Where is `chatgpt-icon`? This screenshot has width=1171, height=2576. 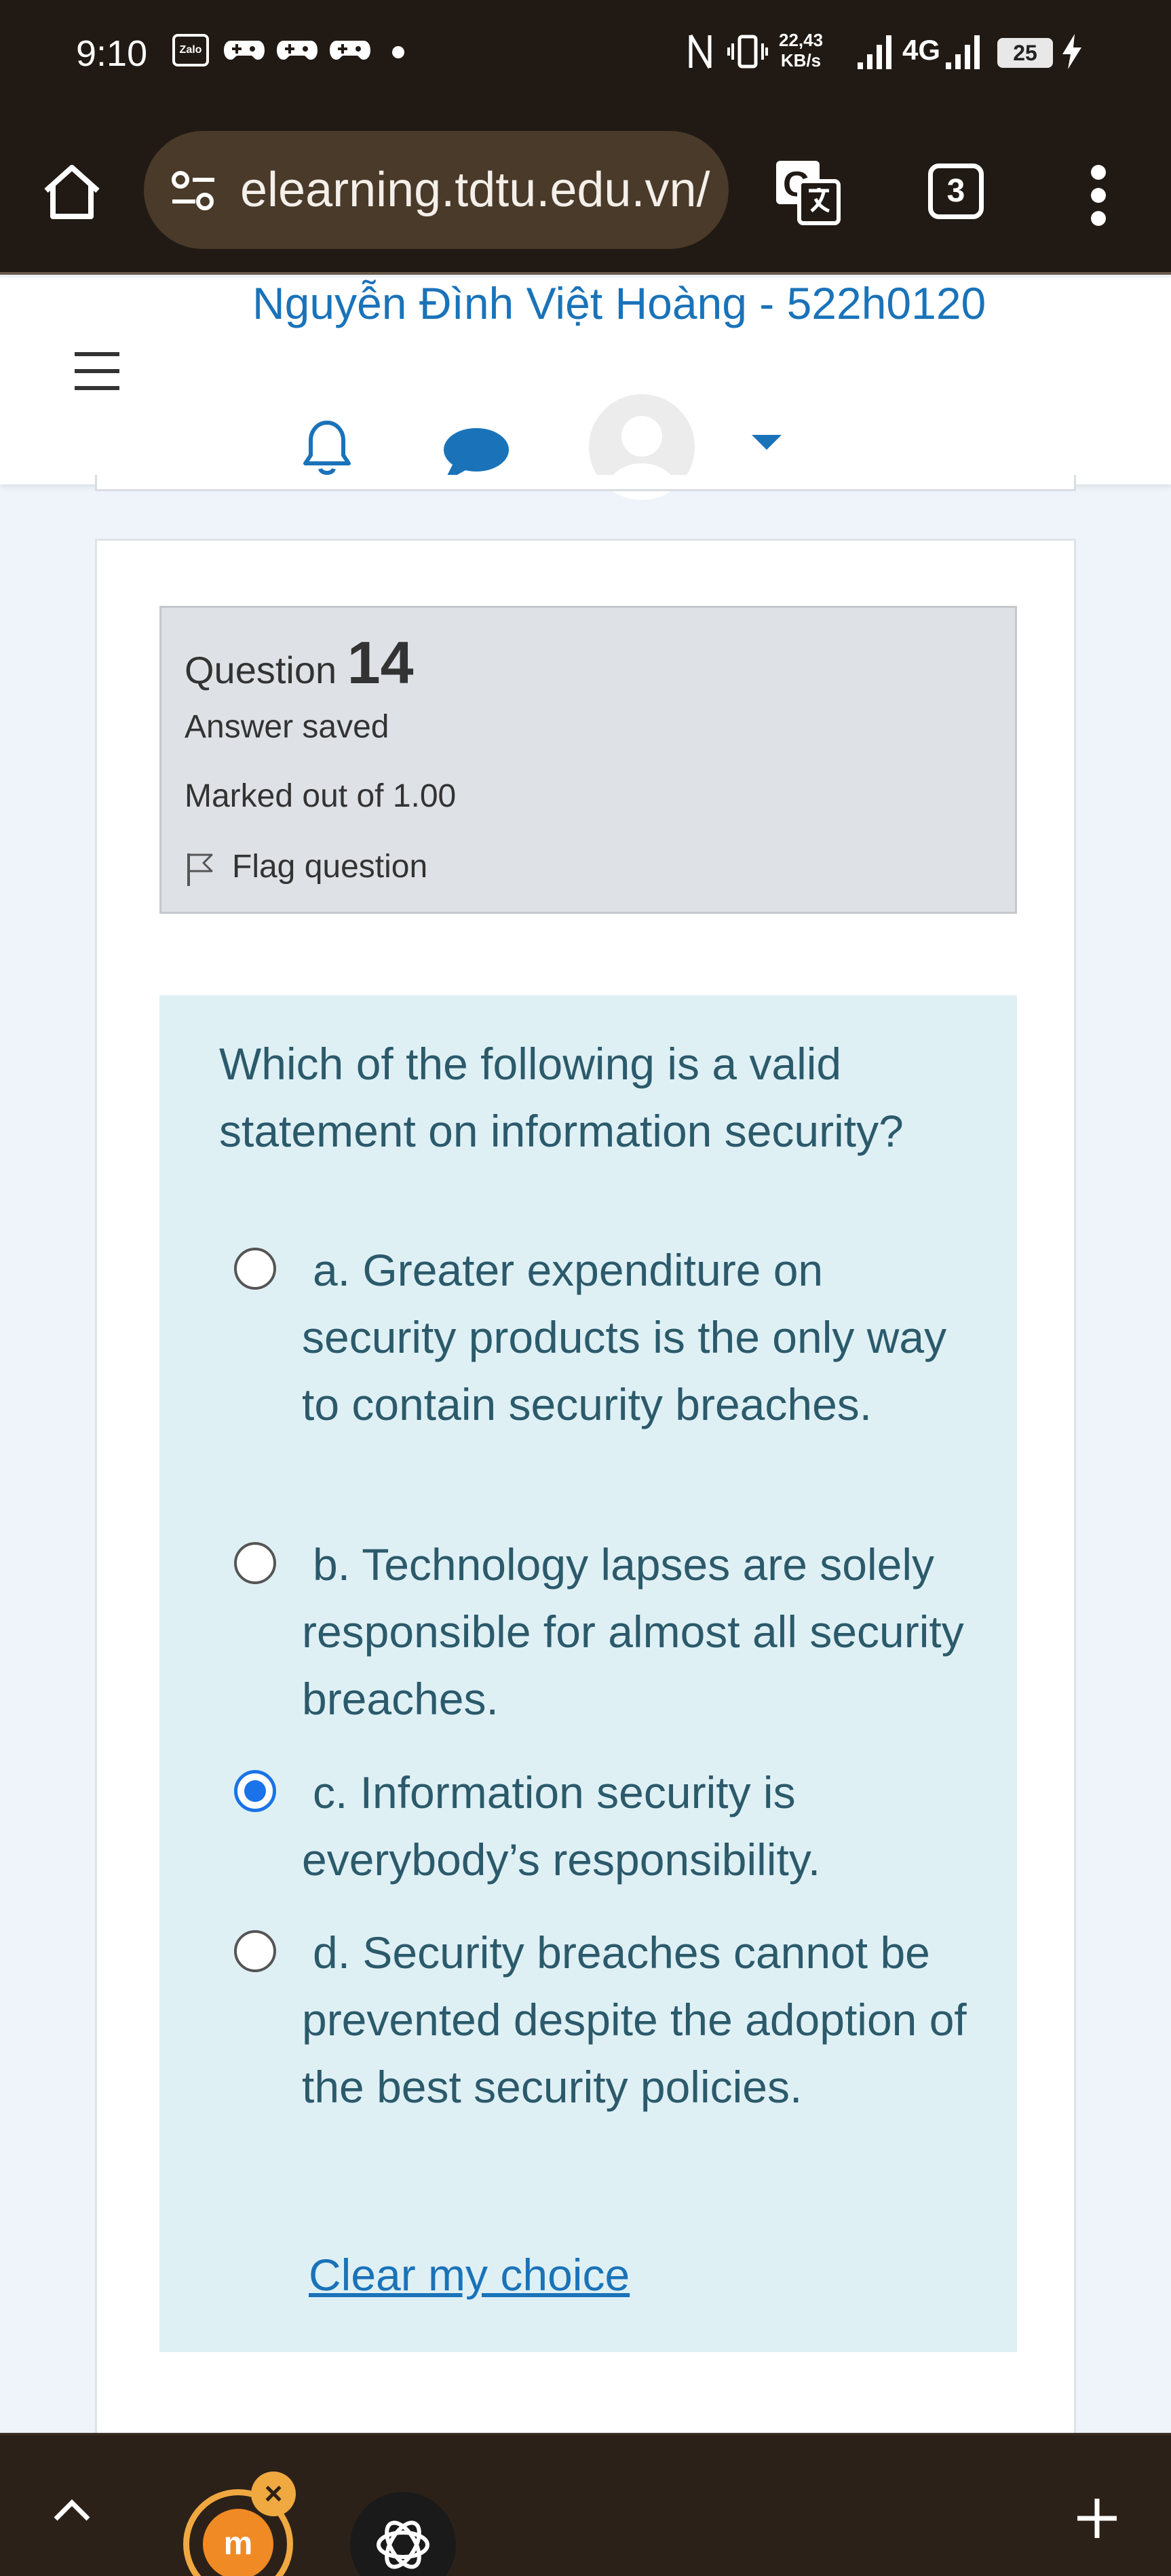 chatgpt-icon is located at coordinates (403, 2544).